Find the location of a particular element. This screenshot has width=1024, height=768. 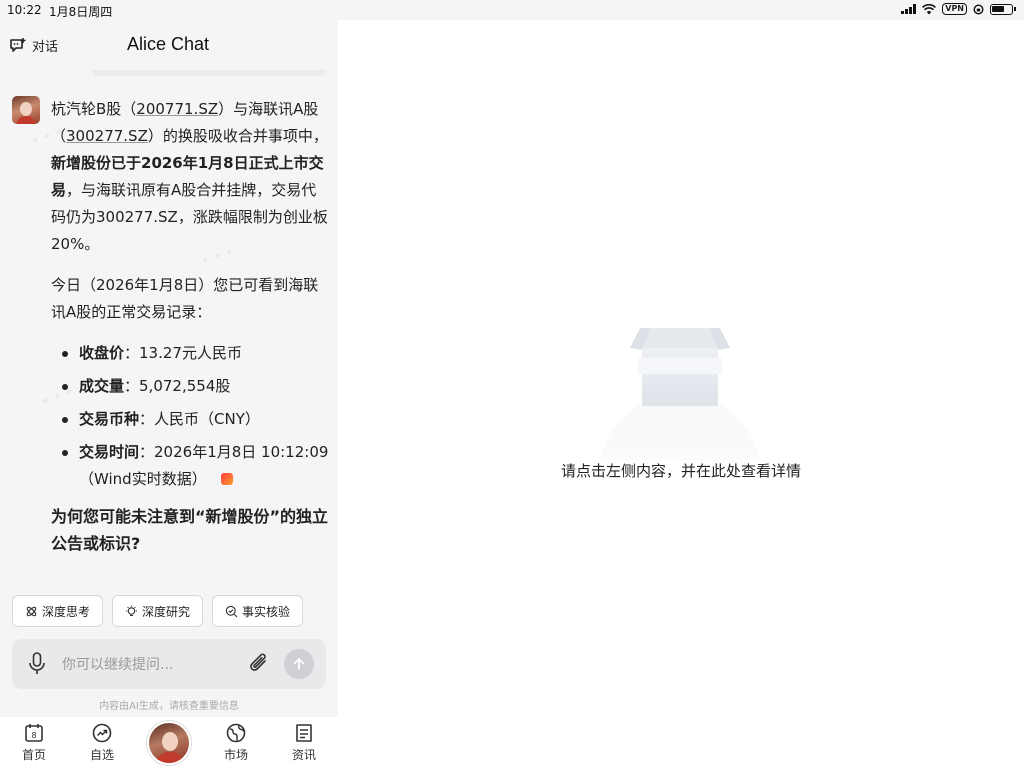

message-heading: 为何您可能未注意到“新增股份”的独立公告或标识? is located at coordinates (190, 530).